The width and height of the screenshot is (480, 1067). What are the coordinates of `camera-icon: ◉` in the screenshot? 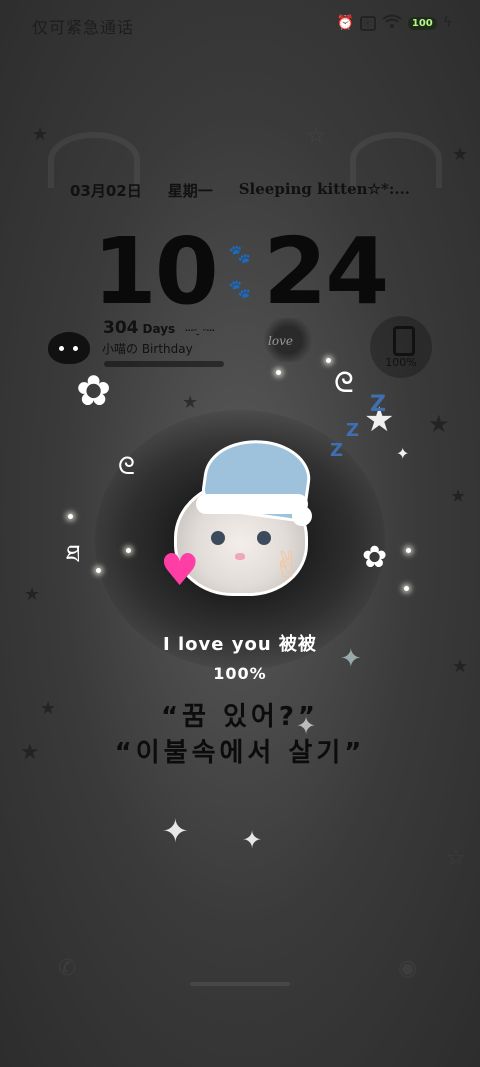 It's located at (408, 968).